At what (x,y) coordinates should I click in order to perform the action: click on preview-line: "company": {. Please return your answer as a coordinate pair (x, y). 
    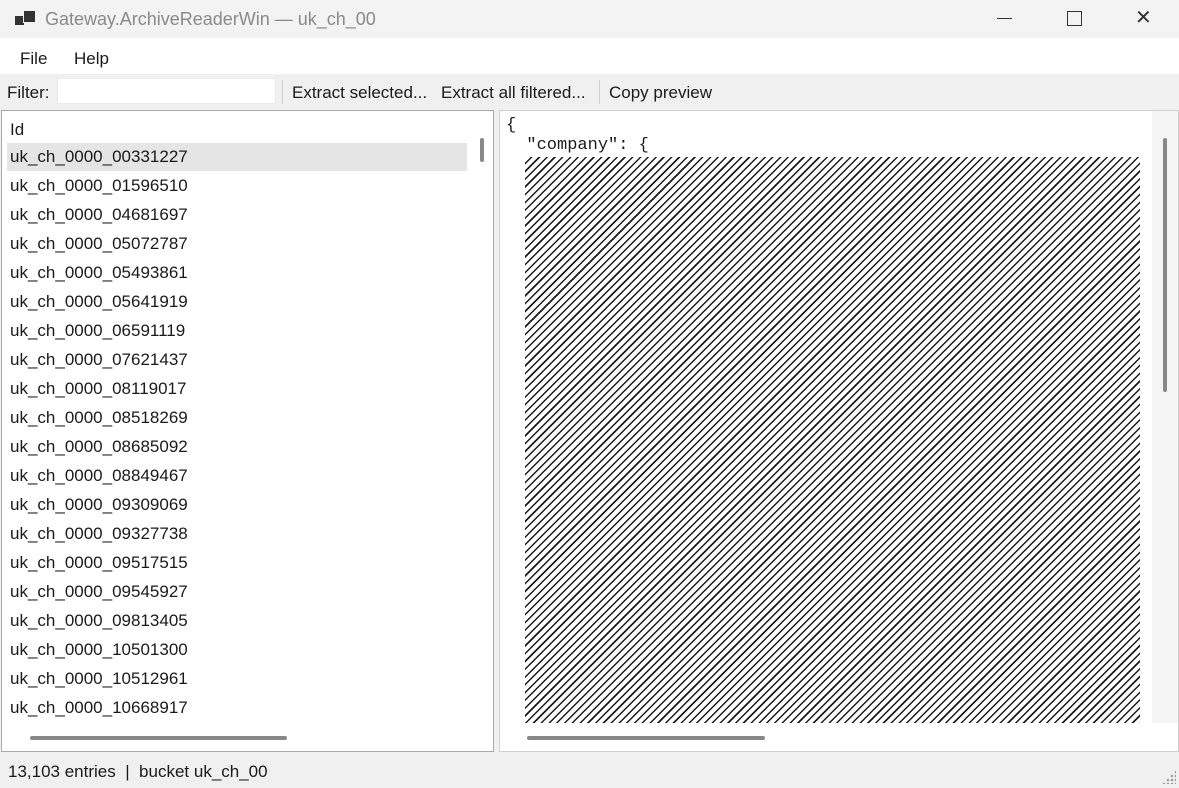
    Looking at the image, I should click on (577, 145).